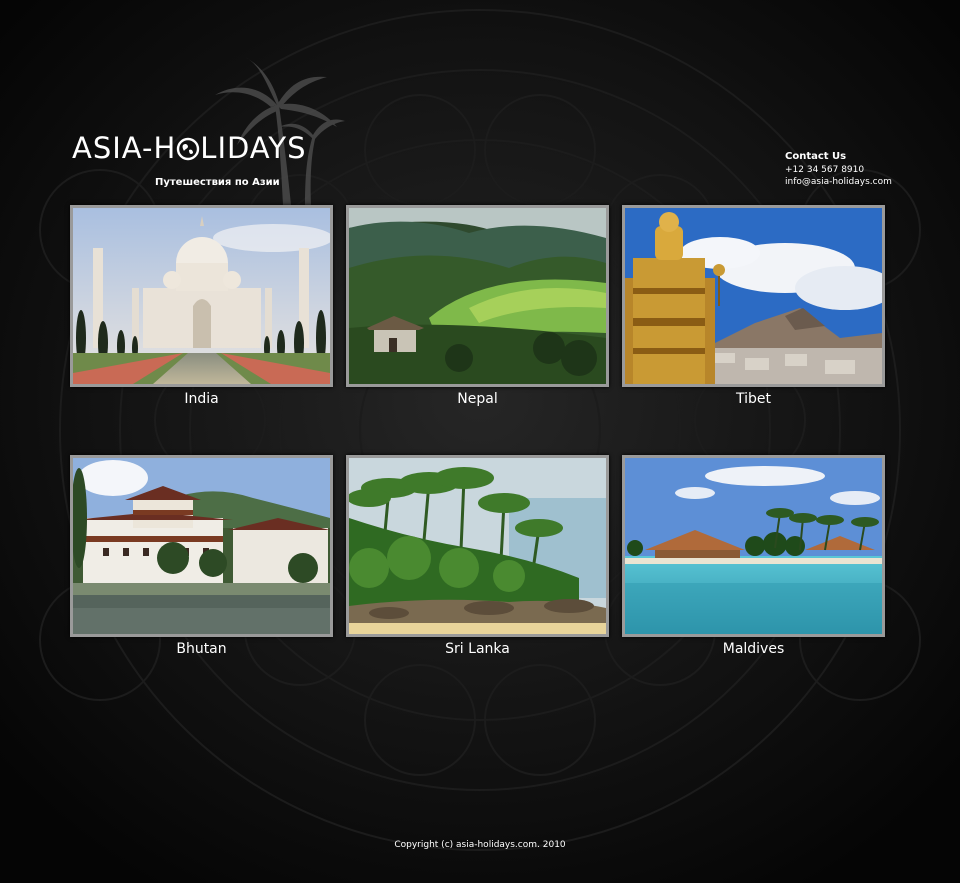  Describe the element at coordinates (480, 845) in the screenshot. I see `footer-copyright: Copyright (c) asia-holidays.com. 2010` at that location.